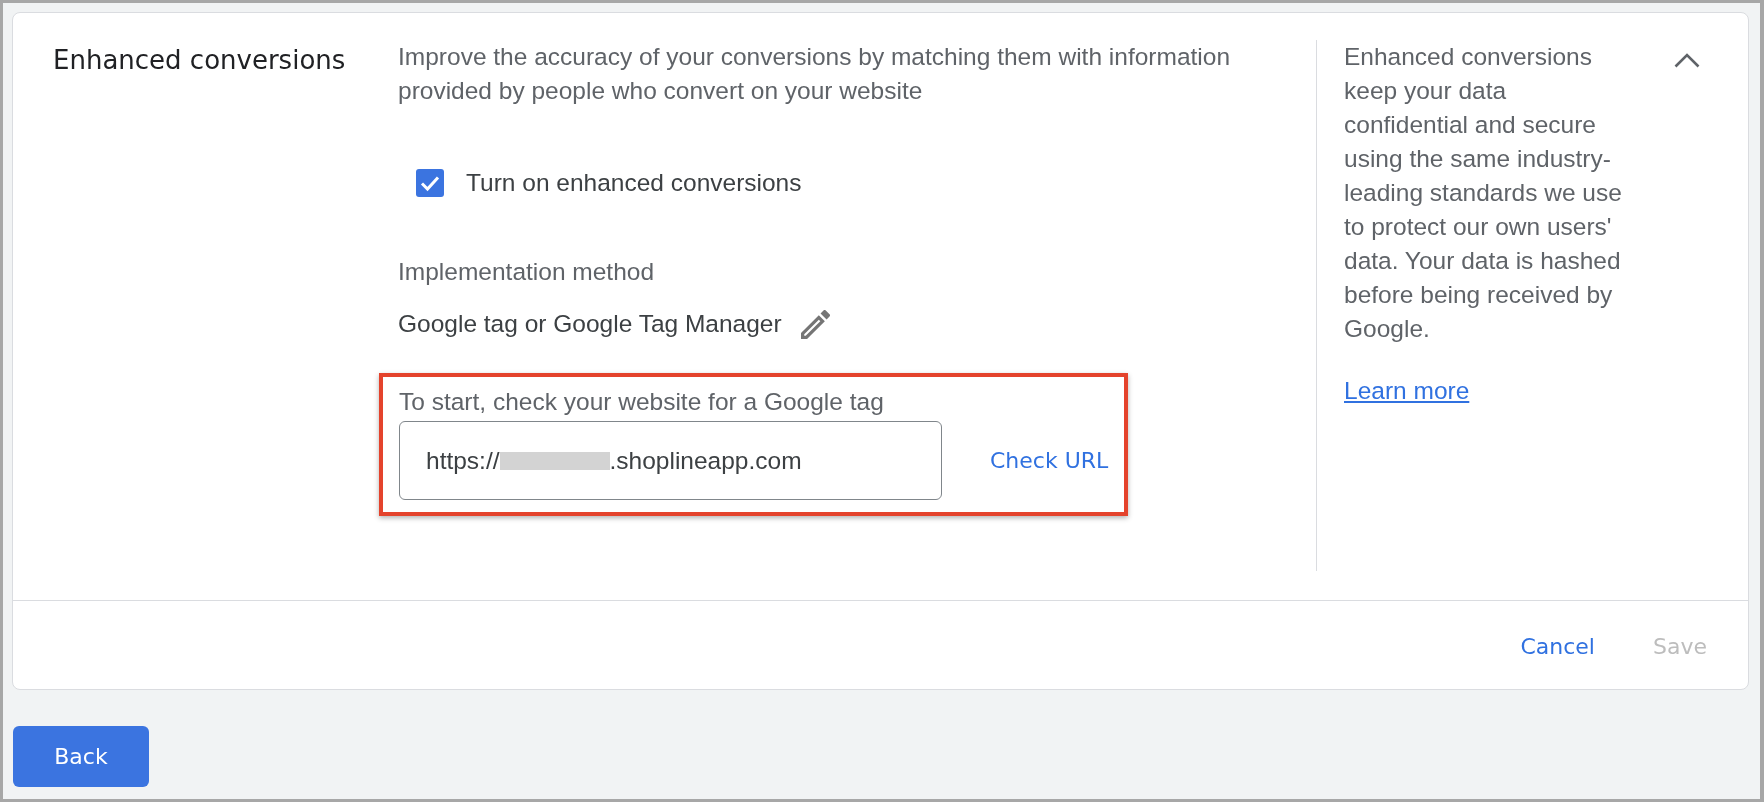 The image size is (1764, 802). What do you see at coordinates (641, 402) in the screenshot?
I see `url-check-label: To start, check your website for a Google tag` at bounding box center [641, 402].